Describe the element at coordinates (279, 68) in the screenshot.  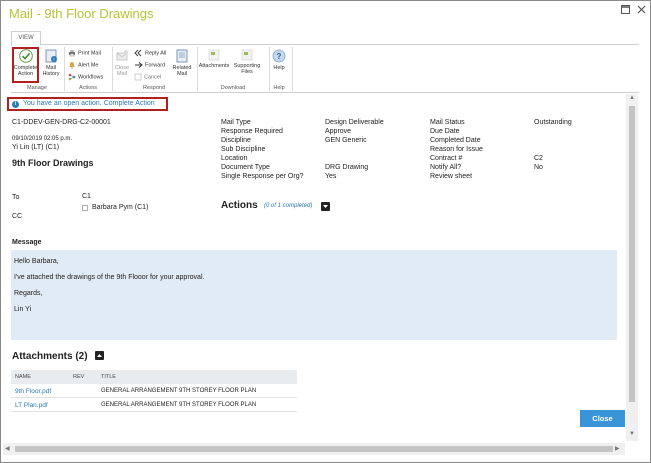
I see `help-label: Help` at that location.